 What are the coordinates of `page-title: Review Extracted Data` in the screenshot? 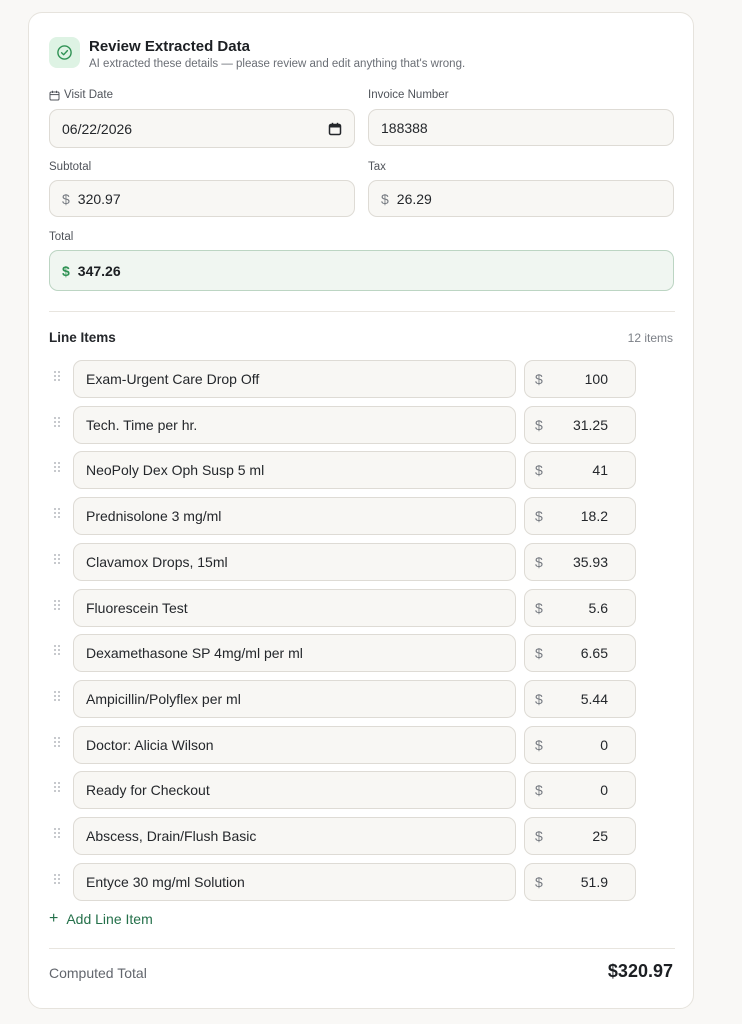 It's located at (169, 46).